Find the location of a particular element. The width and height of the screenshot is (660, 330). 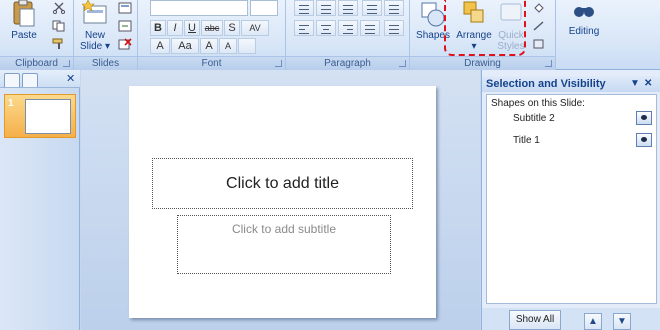

drawing-group-label: Drawing is located at coordinates (482, 63).